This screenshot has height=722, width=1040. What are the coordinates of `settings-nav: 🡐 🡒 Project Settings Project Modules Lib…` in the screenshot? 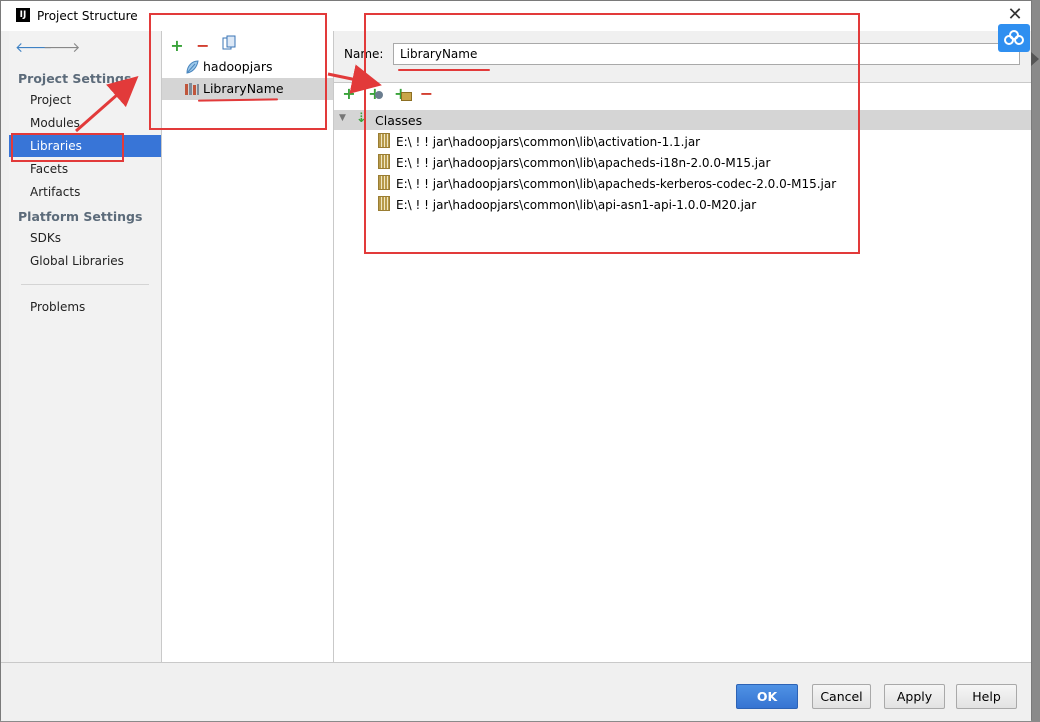 It's located at (85, 346).